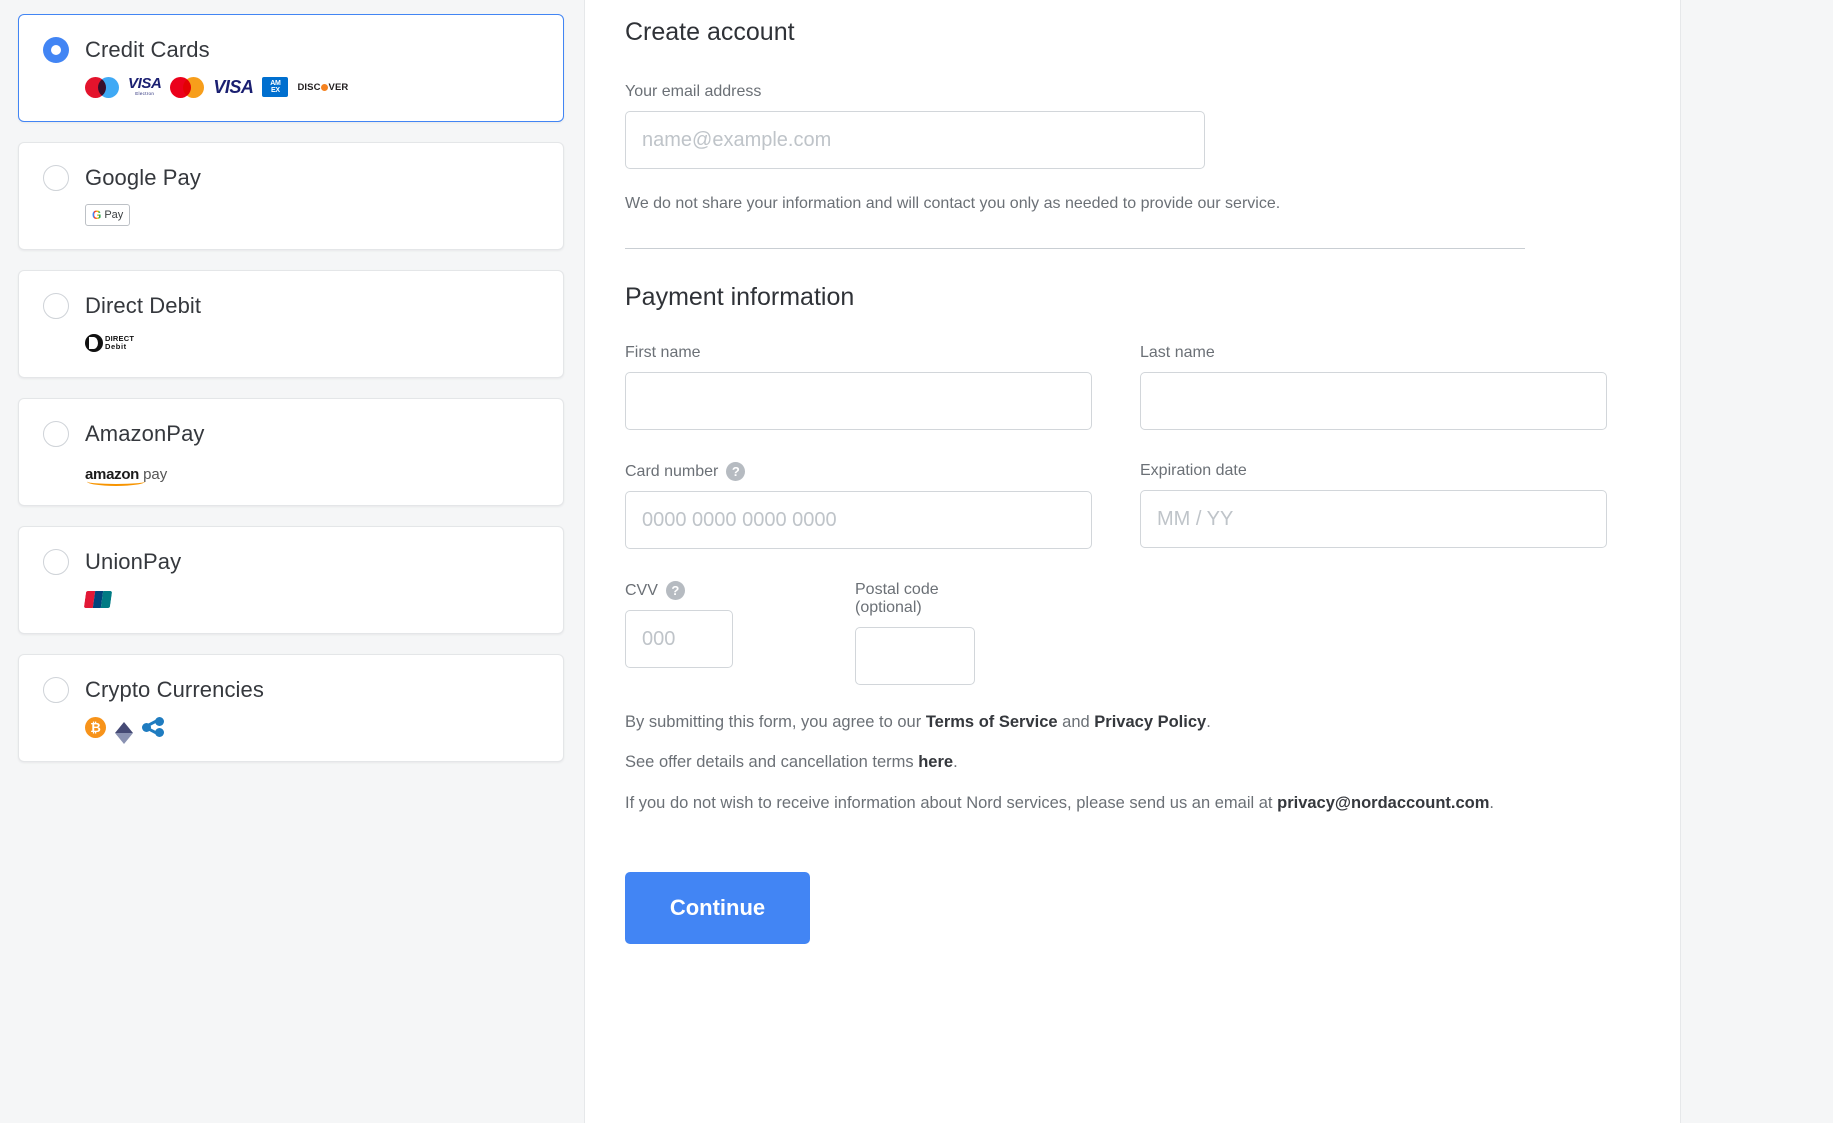  Describe the element at coordinates (1373, 401) in the screenshot. I see `last-name-input` at that location.